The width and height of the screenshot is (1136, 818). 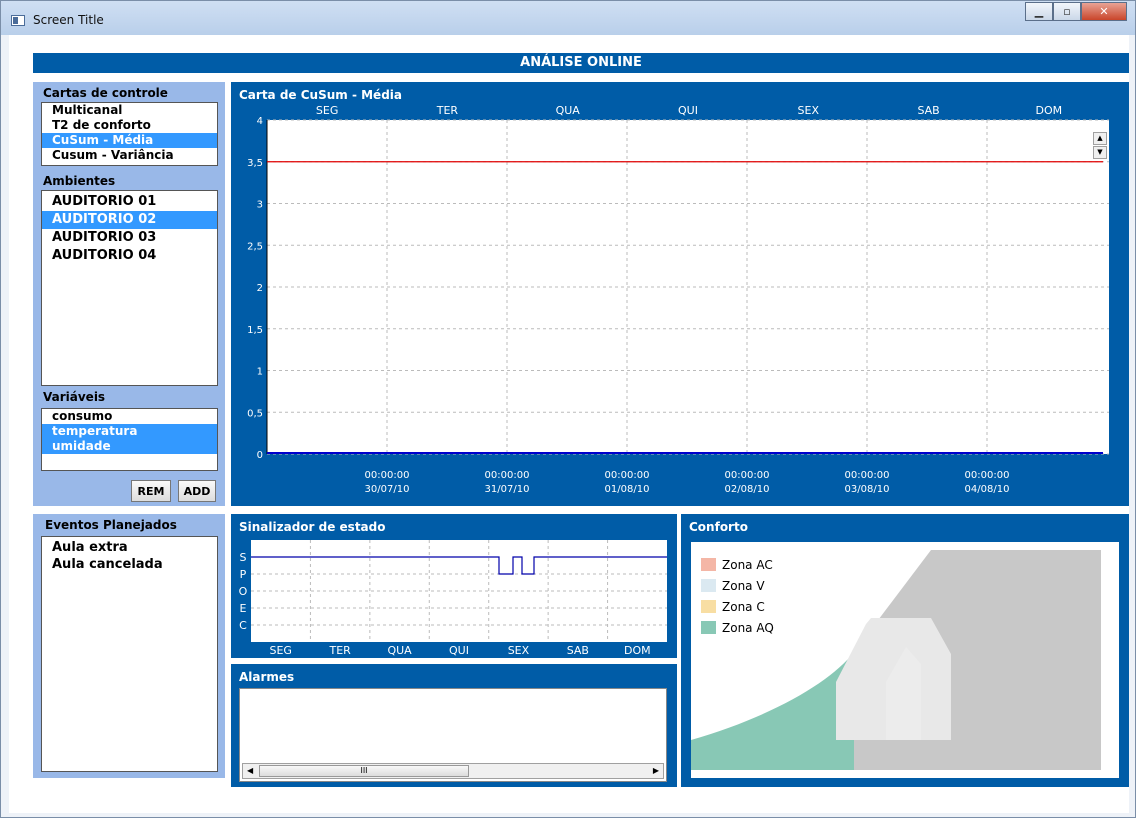 I want to click on status-day-label: SEG, so click(x=280, y=650).